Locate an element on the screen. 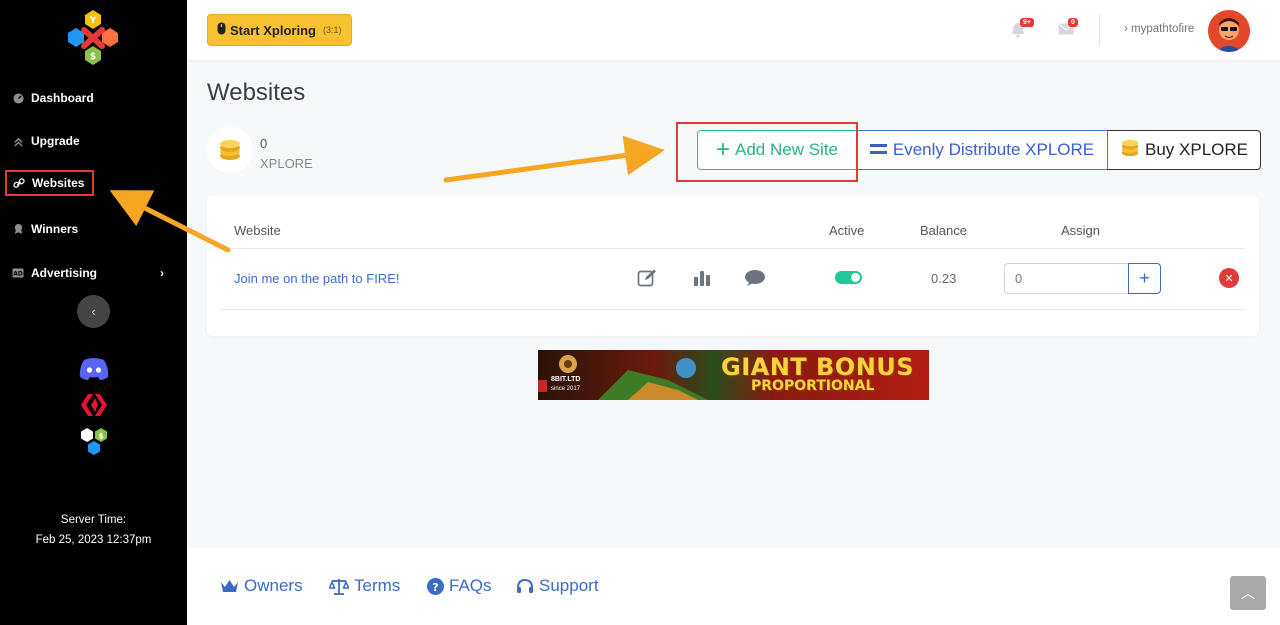 This screenshot has height=625, width=1280. footer: Owners Terms ? FAQs Support is located at coordinates (733, 586).